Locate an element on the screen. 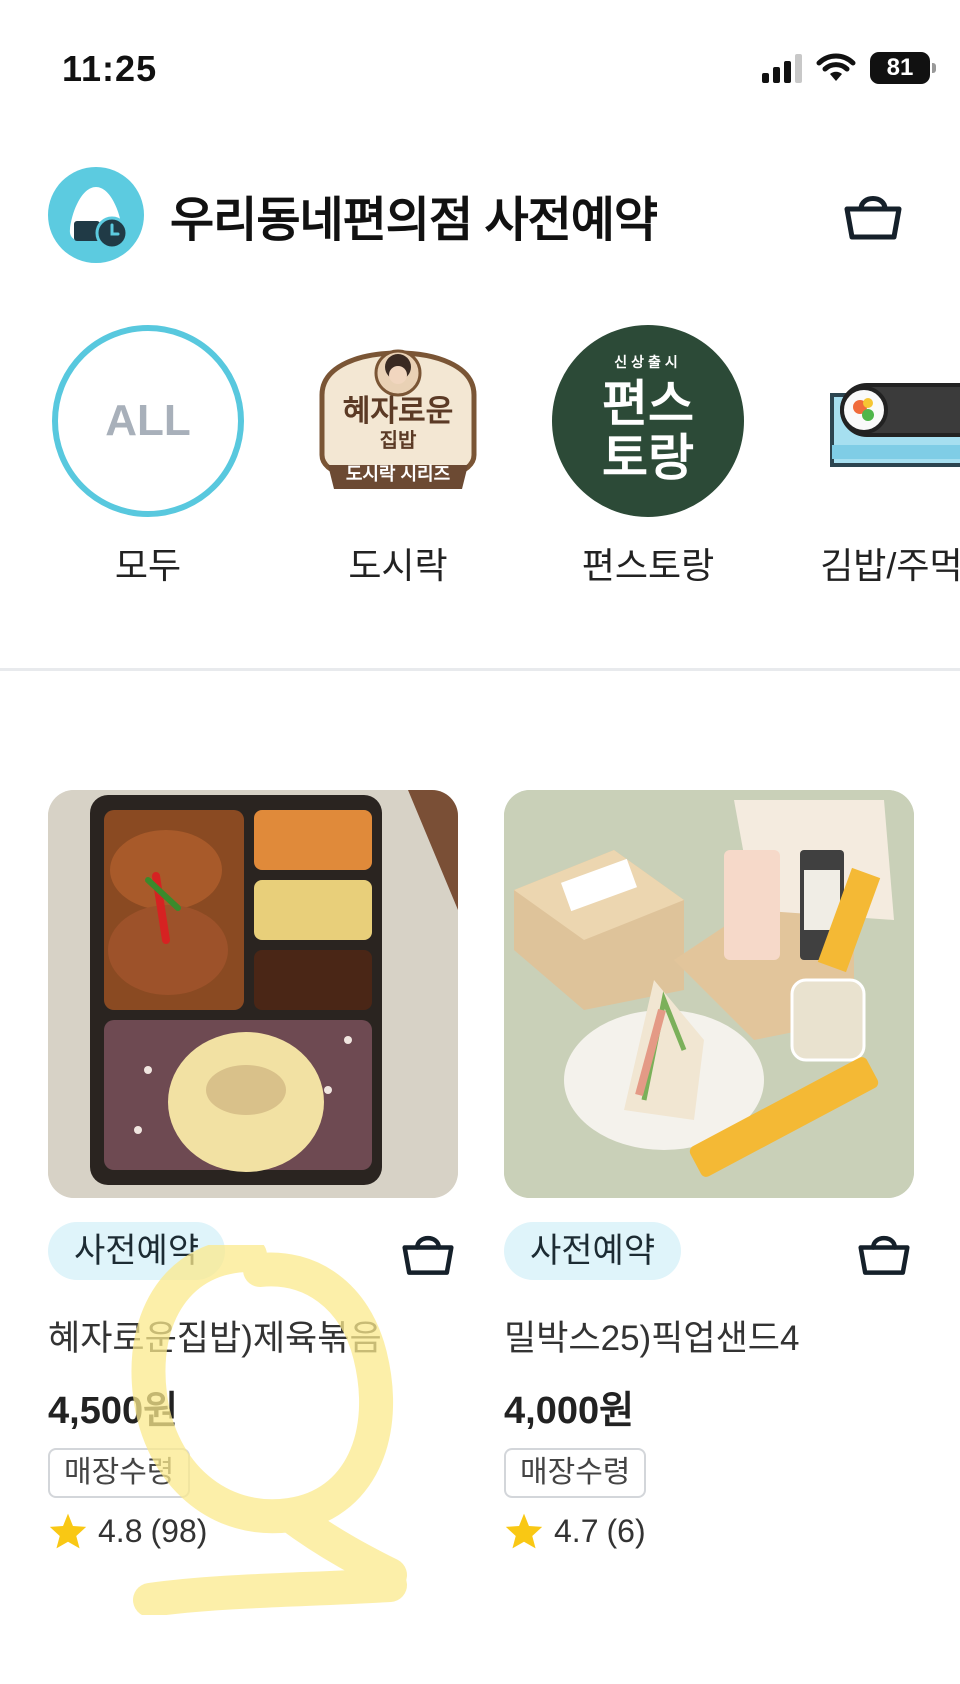  battery-indicator: 81 is located at coordinates (903, 68).